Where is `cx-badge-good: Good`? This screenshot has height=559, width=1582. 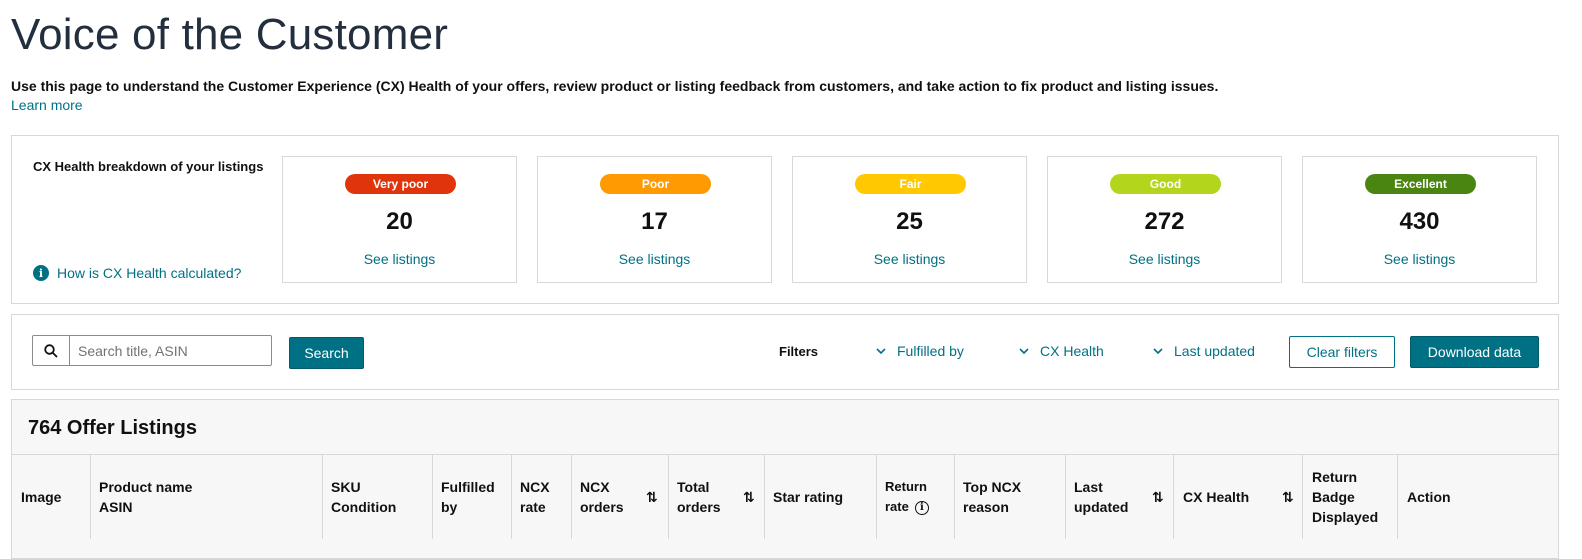 cx-badge-good: Good is located at coordinates (1165, 184).